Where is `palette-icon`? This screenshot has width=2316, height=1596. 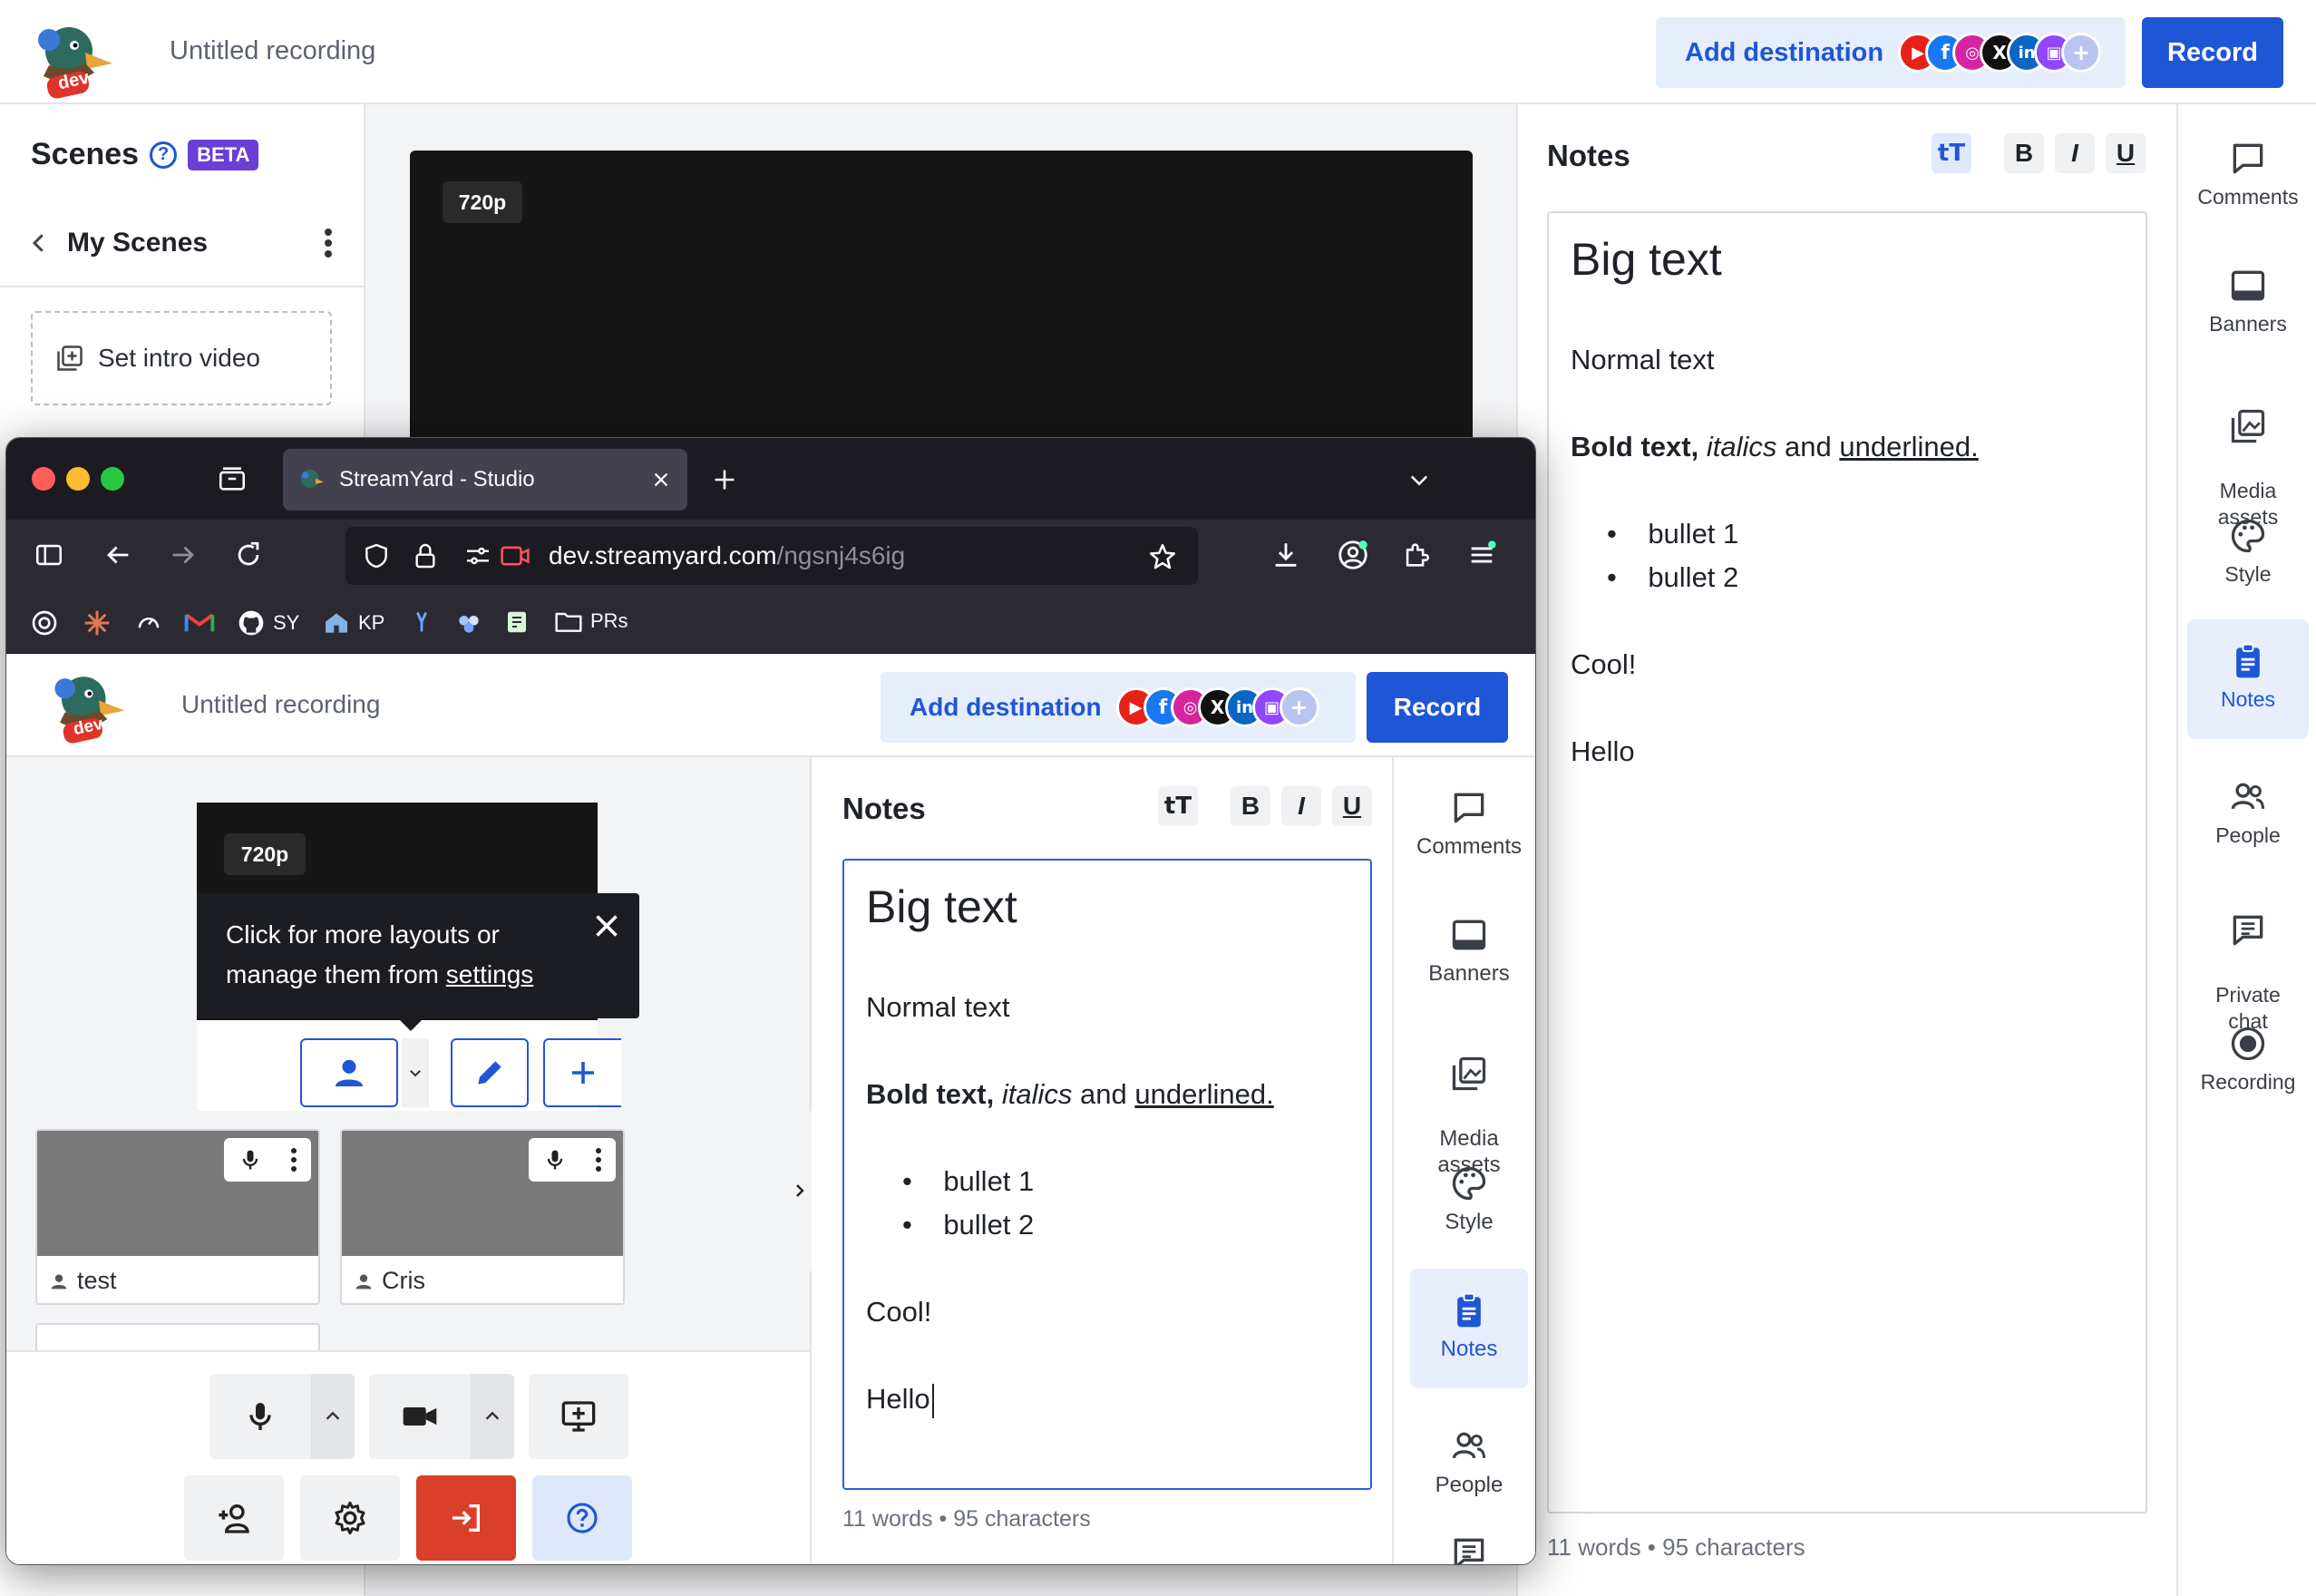
palette-icon is located at coordinates (2248, 536).